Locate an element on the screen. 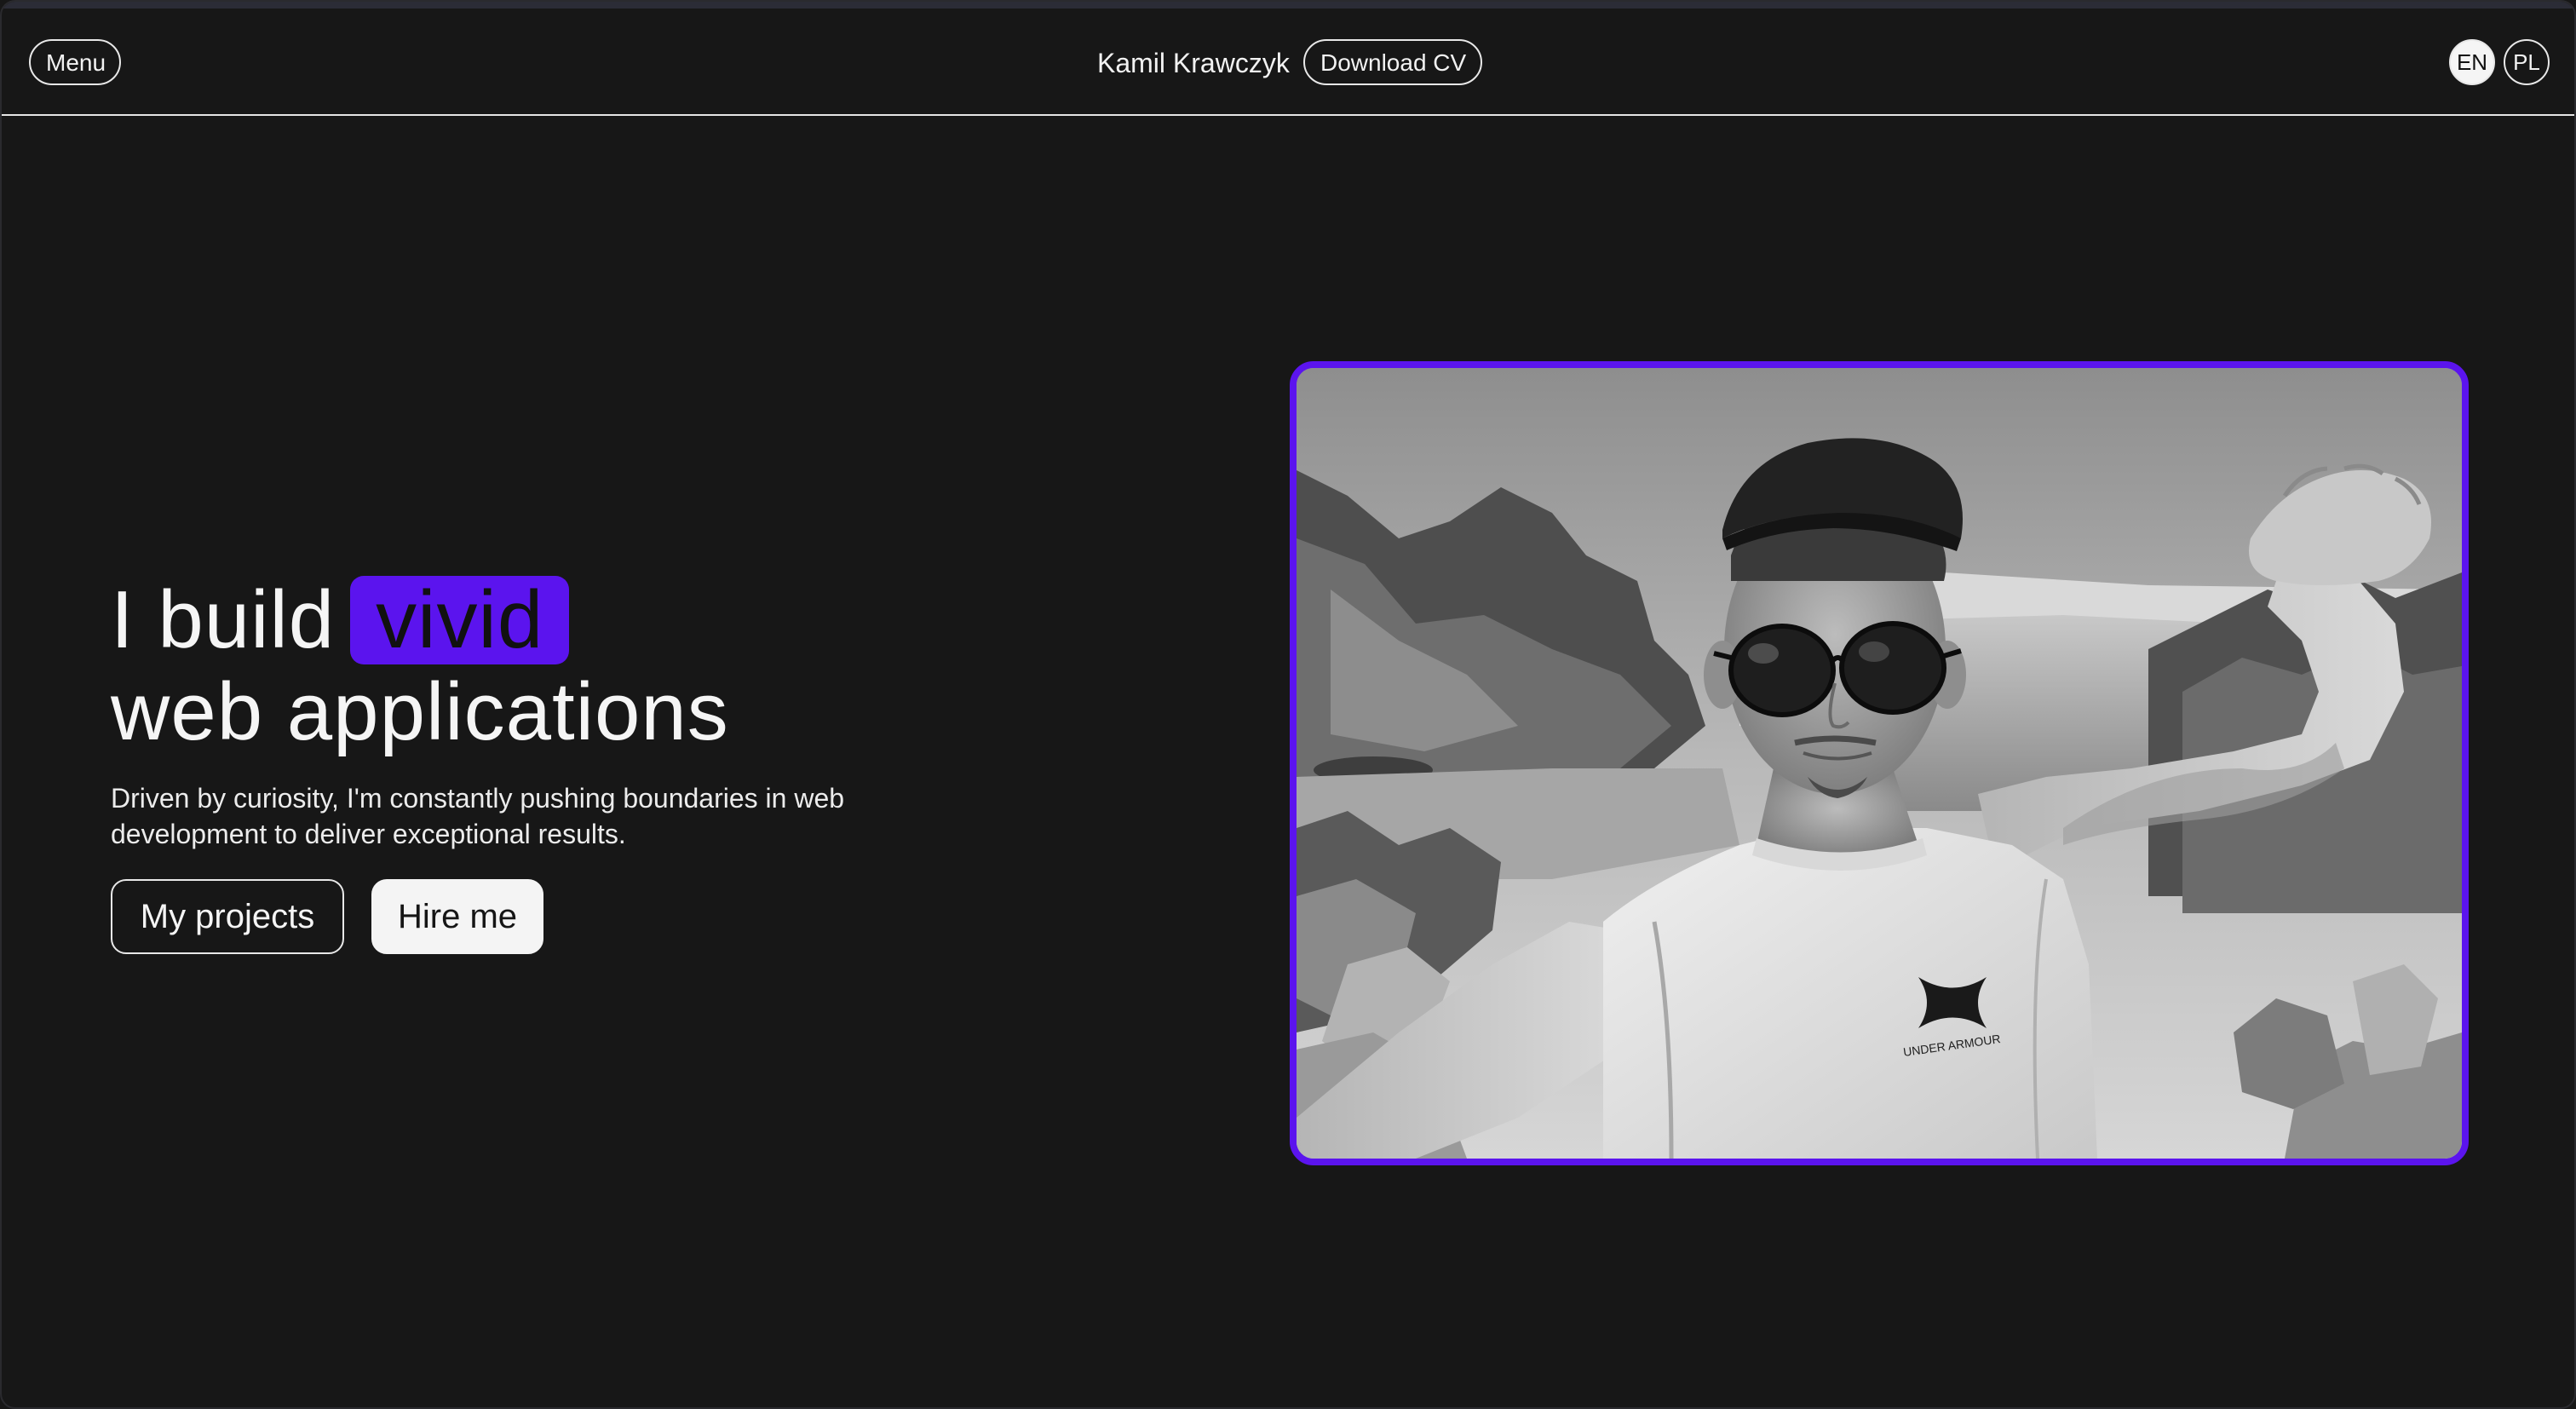 The width and height of the screenshot is (2576, 1409). my-projects-button: My projects is located at coordinates (228, 916).